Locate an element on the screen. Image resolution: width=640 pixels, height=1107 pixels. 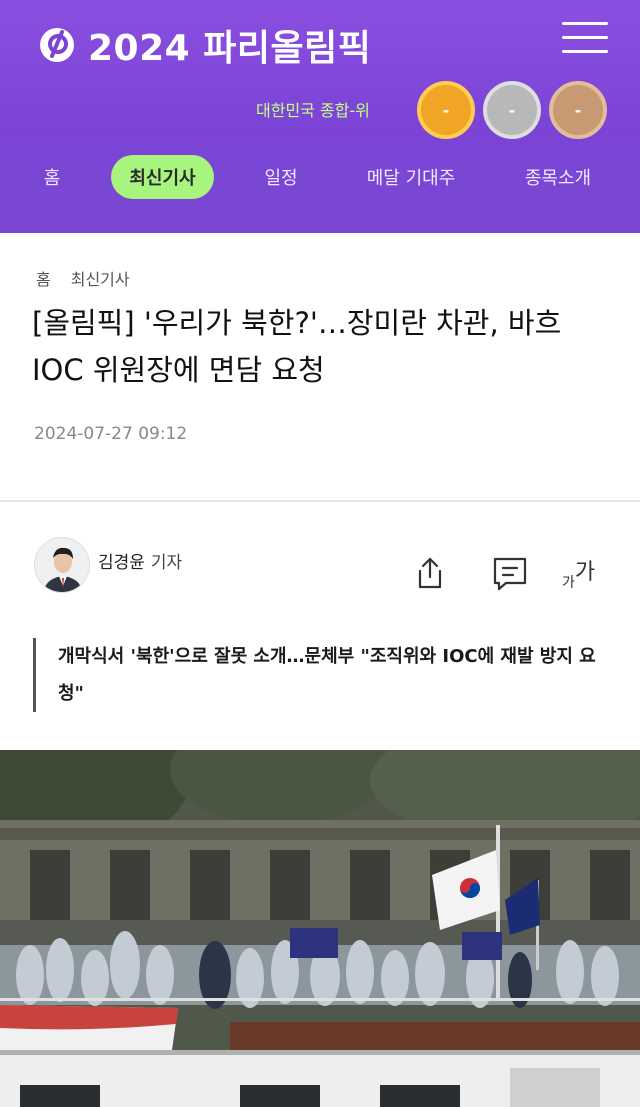
font-size-label: 가가 is located at coordinates (578, 575).